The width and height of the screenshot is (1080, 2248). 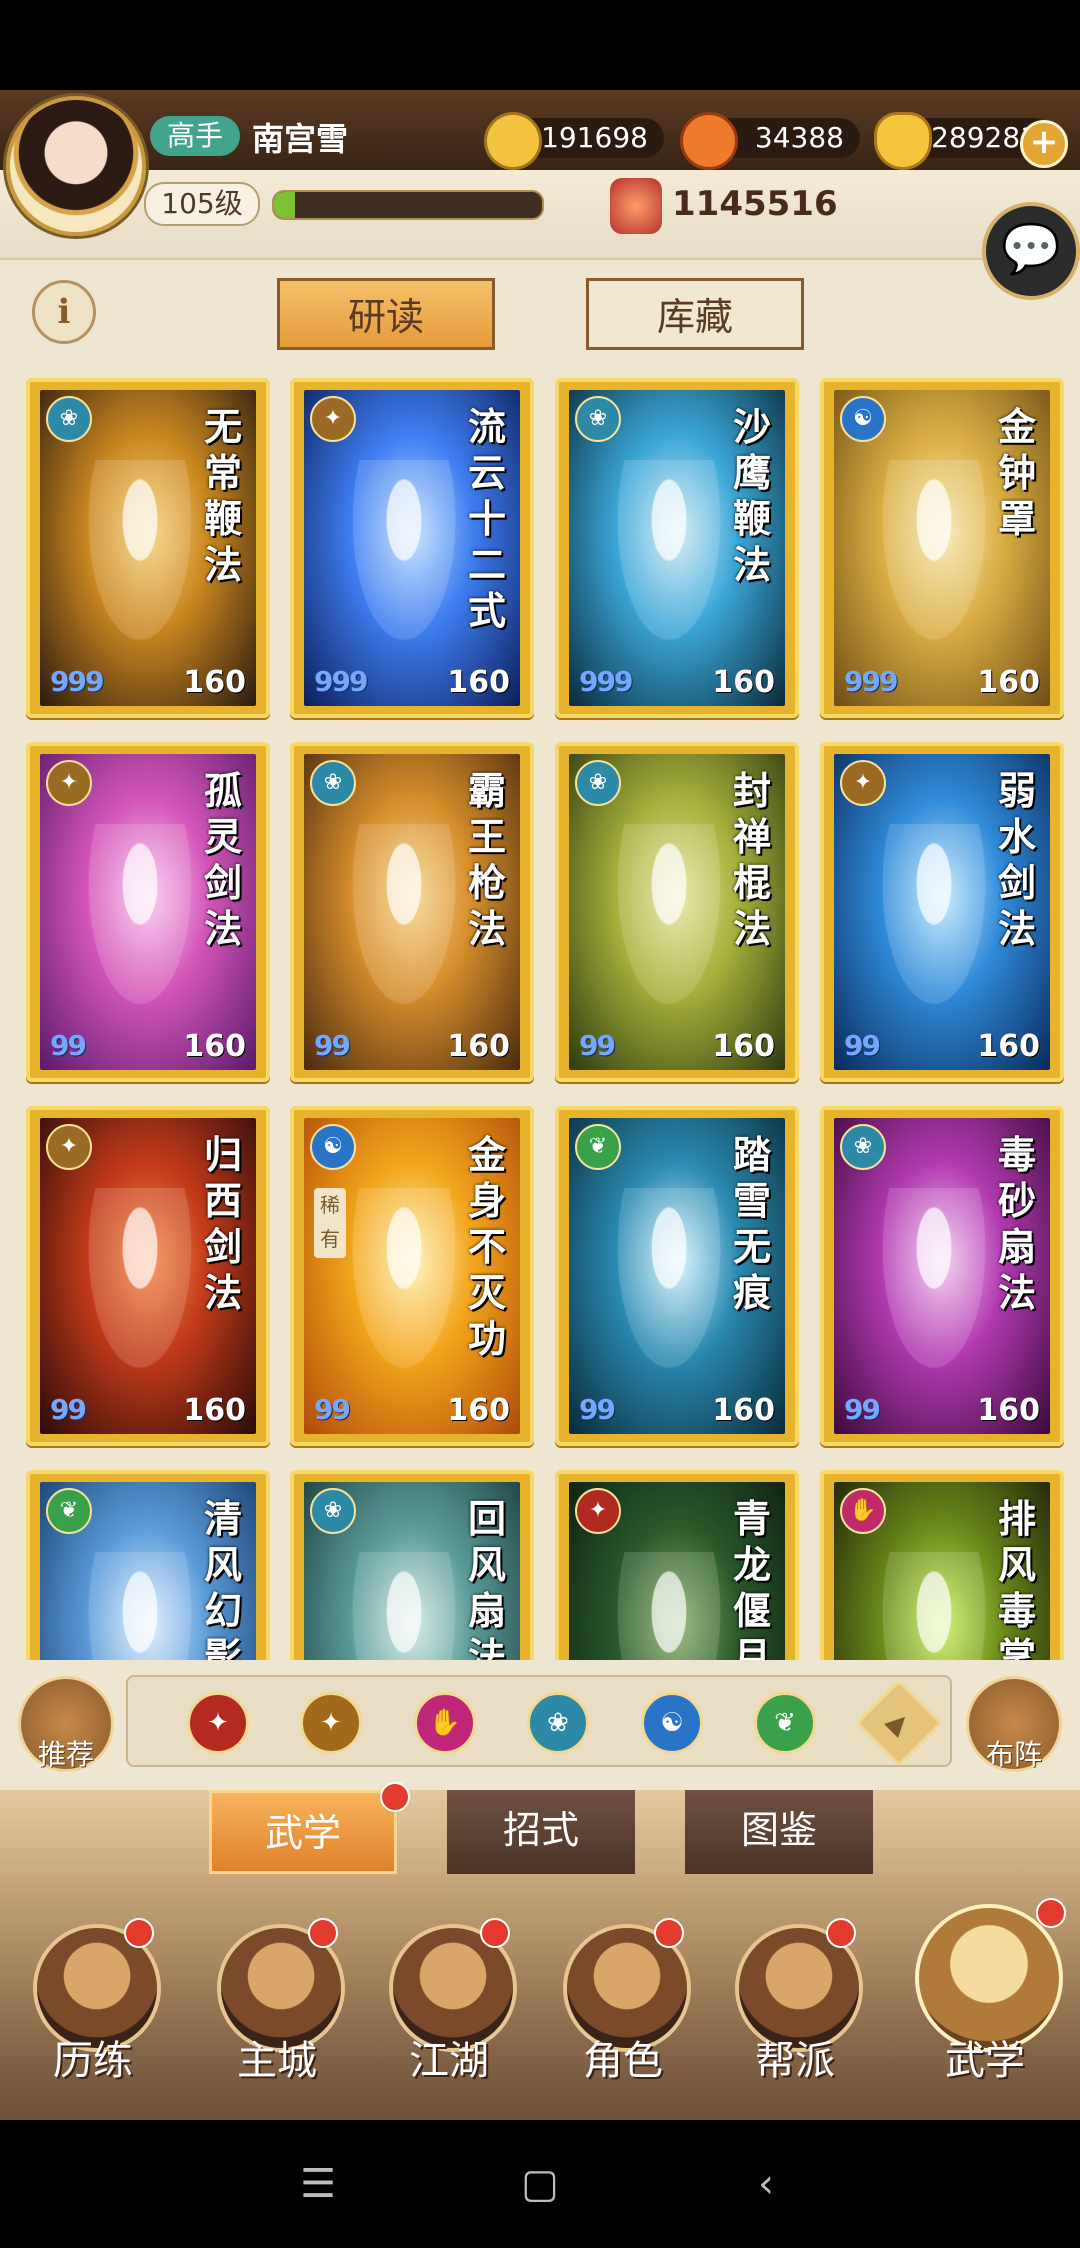 I want to click on fist-icon: ✋, so click(x=445, y=1723).